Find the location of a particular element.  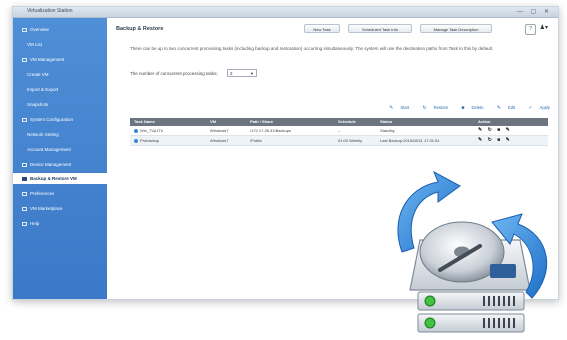

scheduled-task-button: Scheduled Task Info is located at coordinates (380, 28).